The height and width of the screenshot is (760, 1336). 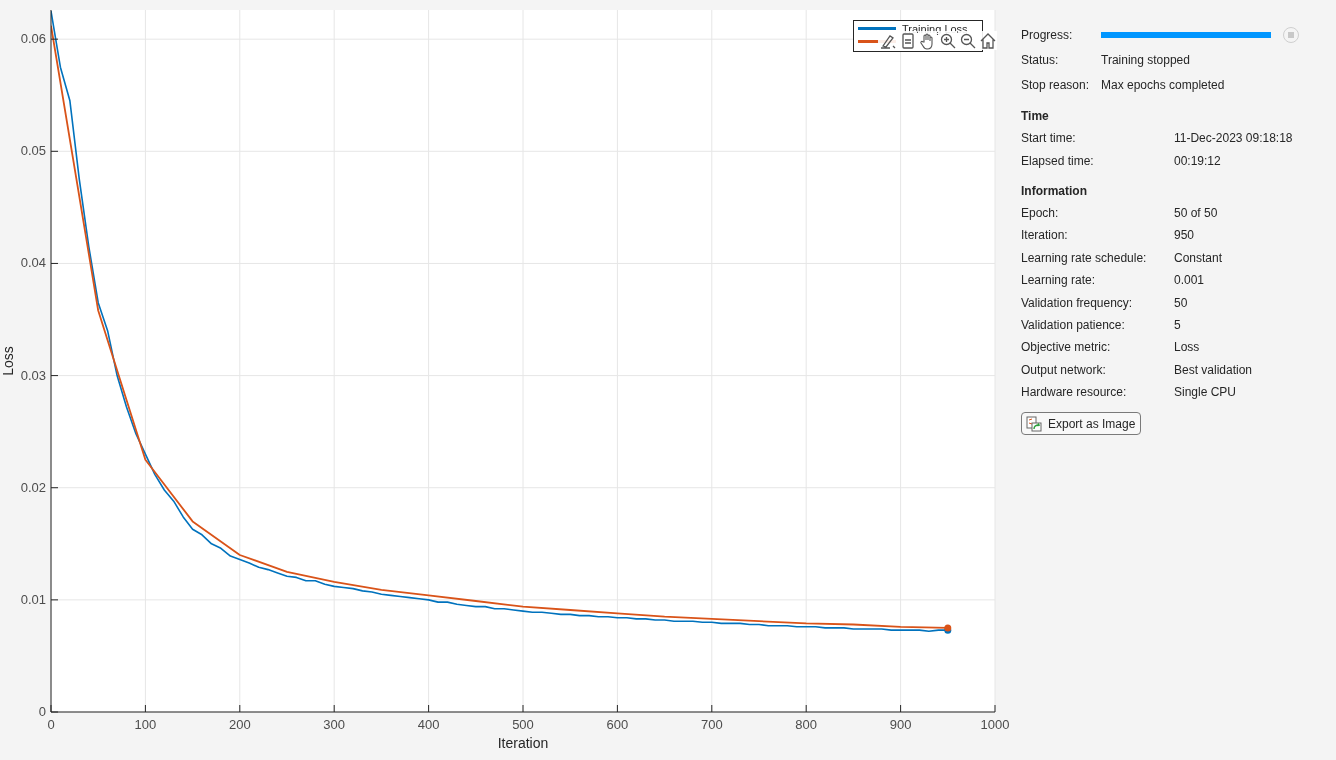 What do you see at coordinates (900, 724) in the screenshot?
I see `tick-label: 900` at bounding box center [900, 724].